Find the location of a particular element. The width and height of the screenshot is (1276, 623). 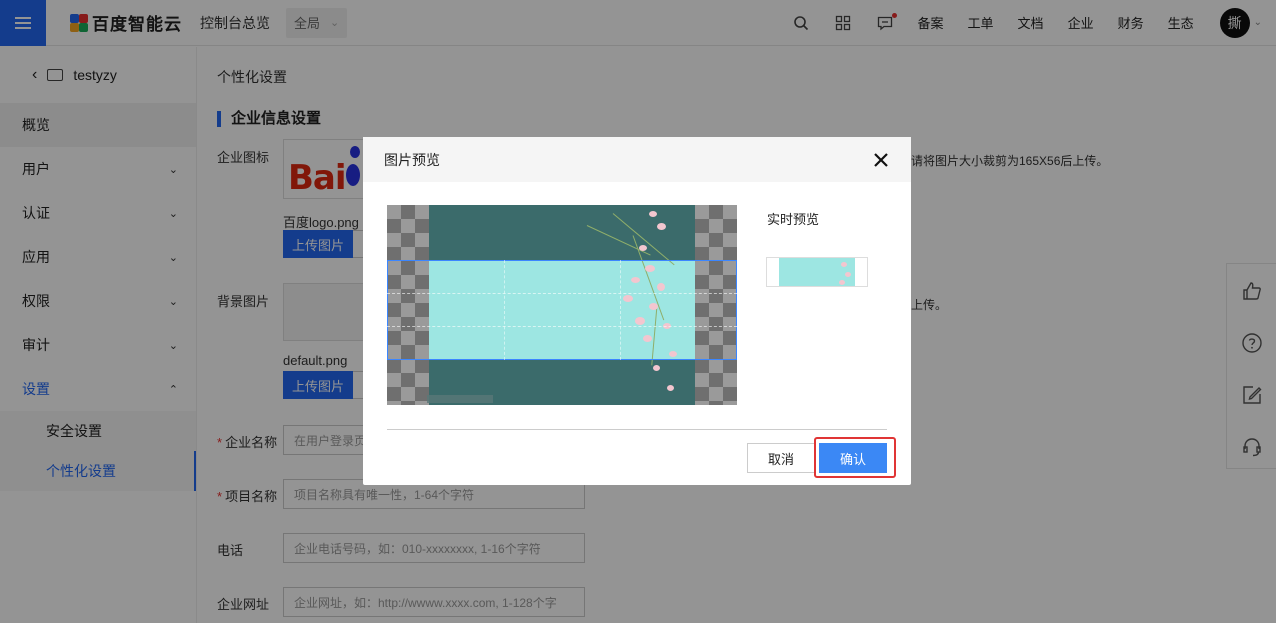

image-crop-area is located at coordinates (562, 305).